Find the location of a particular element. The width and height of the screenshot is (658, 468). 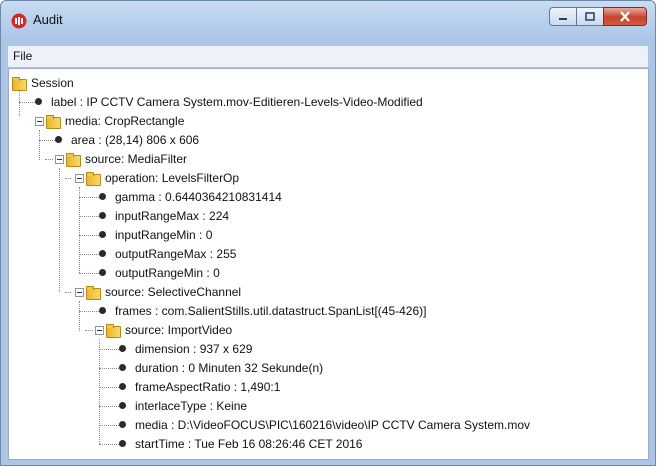

tree-leaf-dimension: dimension : 937 x 629 is located at coordinates (183, 348).